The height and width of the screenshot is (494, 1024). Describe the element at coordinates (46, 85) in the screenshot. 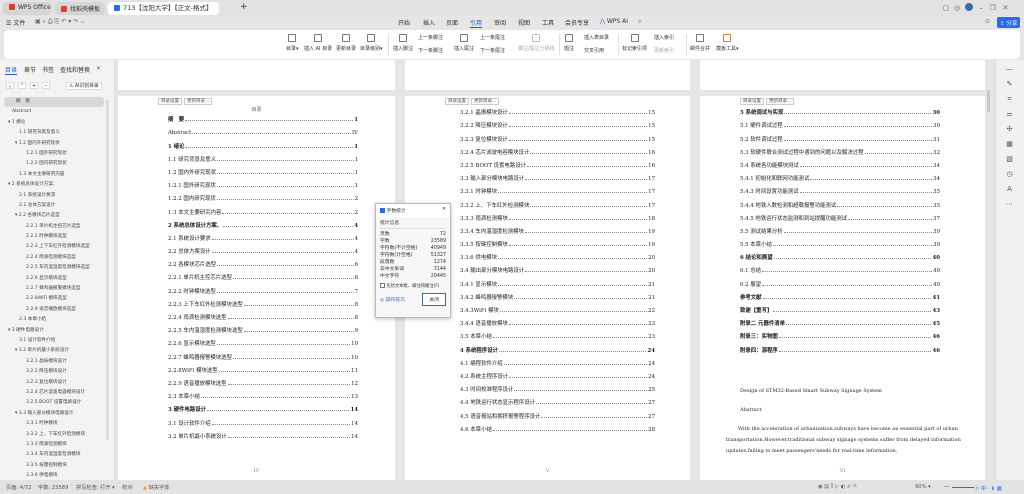

I see `remove-heading-button: –` at that location.